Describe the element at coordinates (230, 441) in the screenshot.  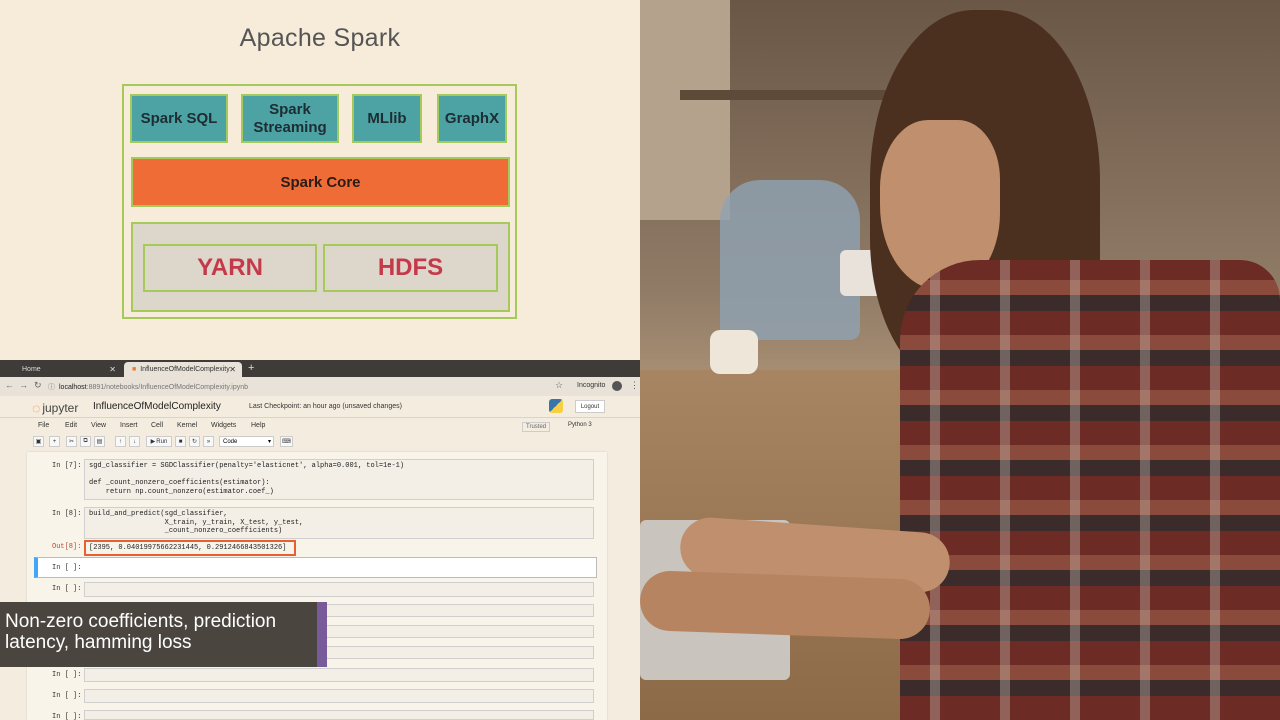
I see `cell-type-value: Code` at that location.